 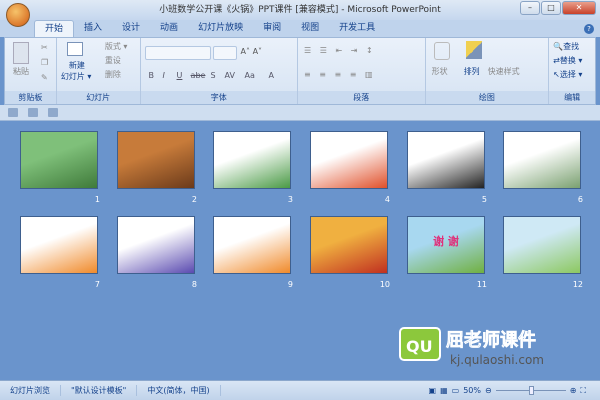 I want to click on font-name-select, so click(x=177, y=53).